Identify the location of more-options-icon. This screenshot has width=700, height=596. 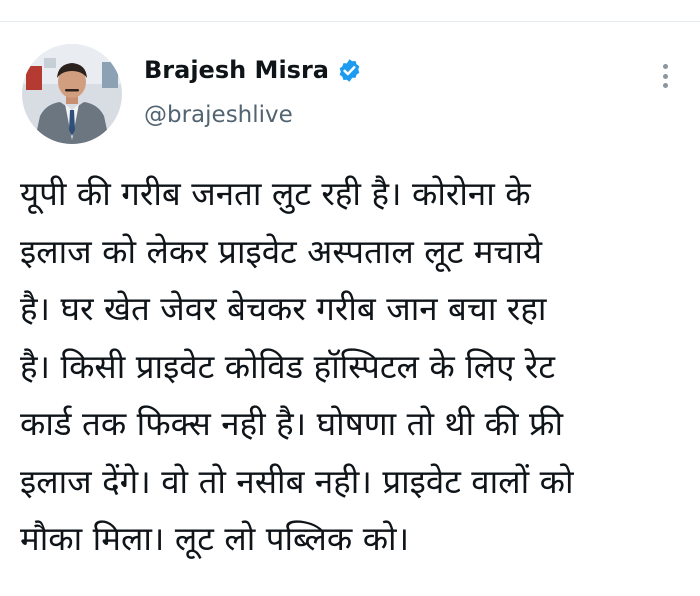
(665, 76).